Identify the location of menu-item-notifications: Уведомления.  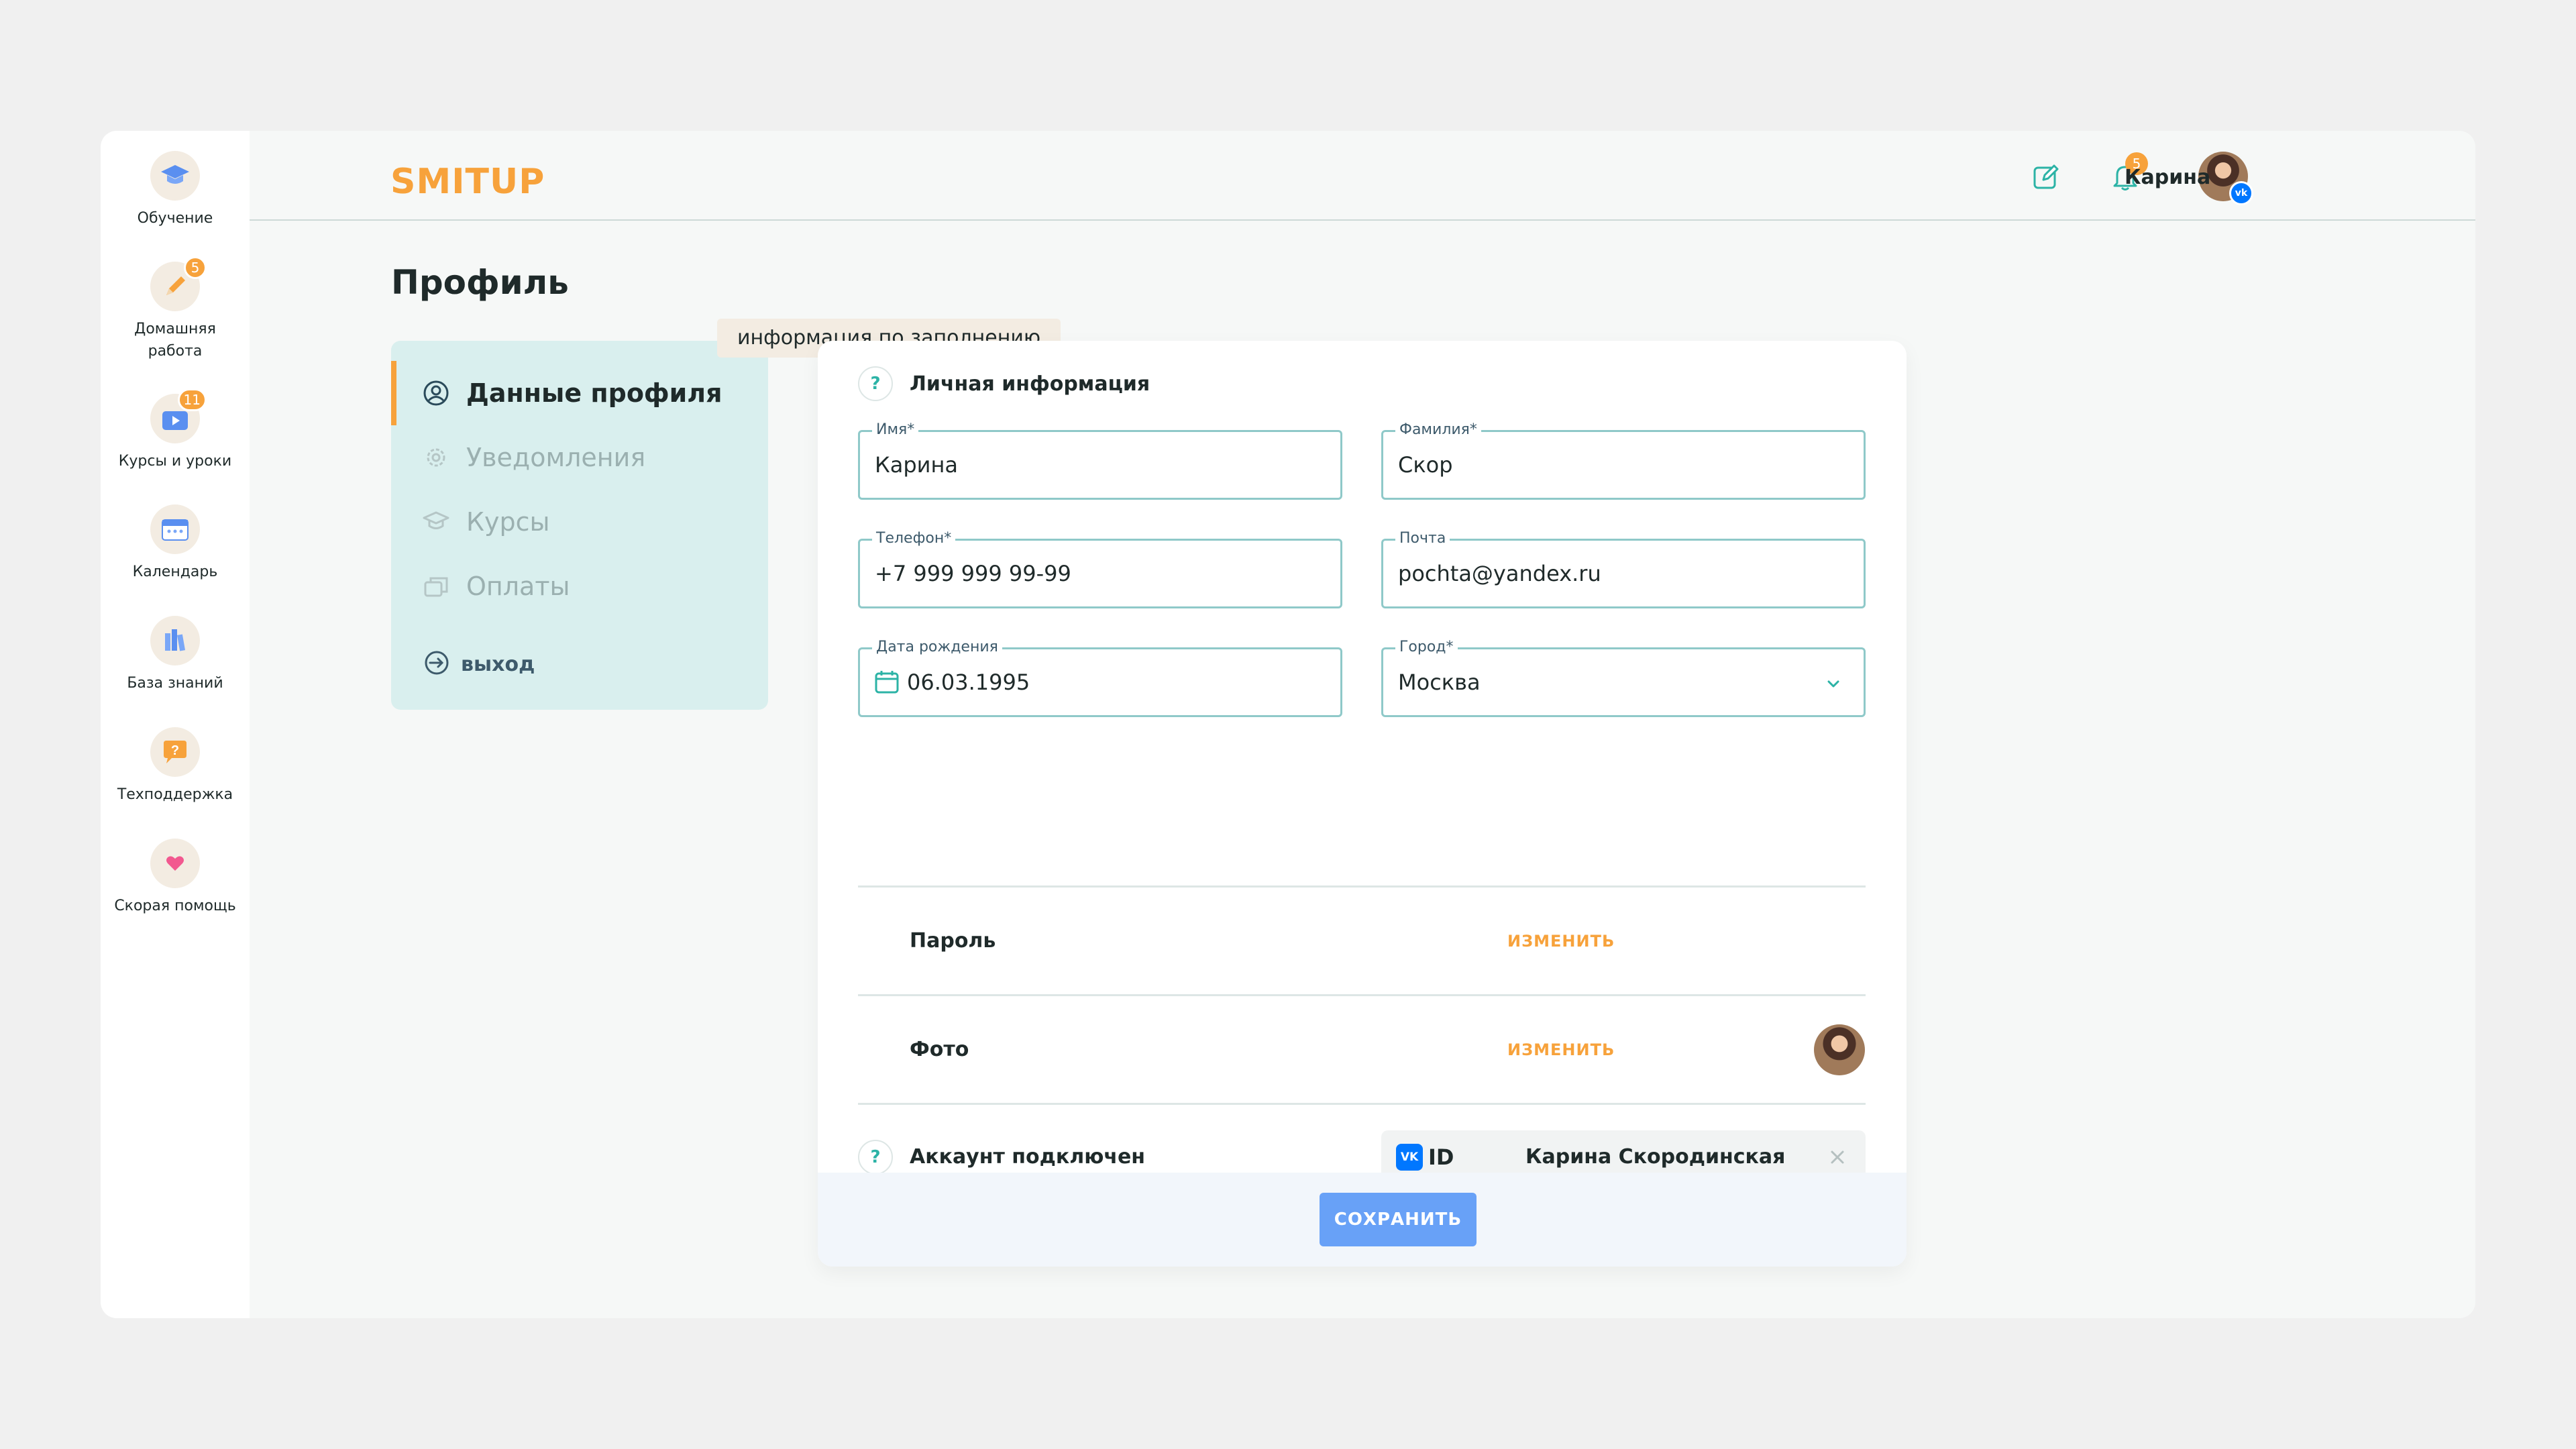
(579, 457).